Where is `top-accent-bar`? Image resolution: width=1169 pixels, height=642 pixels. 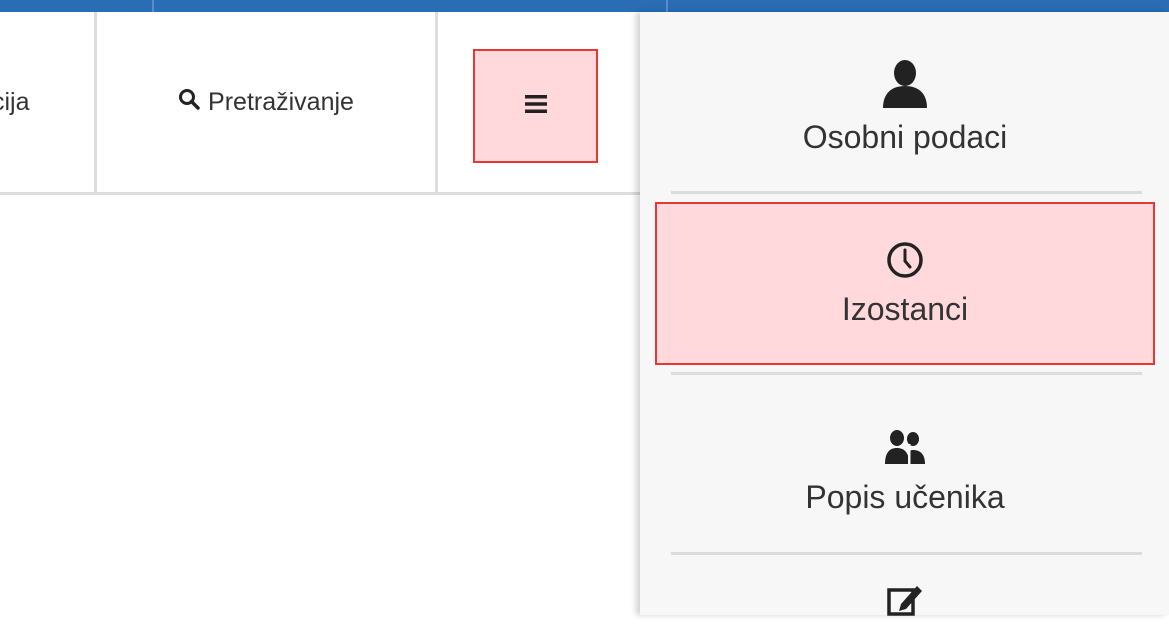 top-accent-bar is located at coordinates (584, 6).